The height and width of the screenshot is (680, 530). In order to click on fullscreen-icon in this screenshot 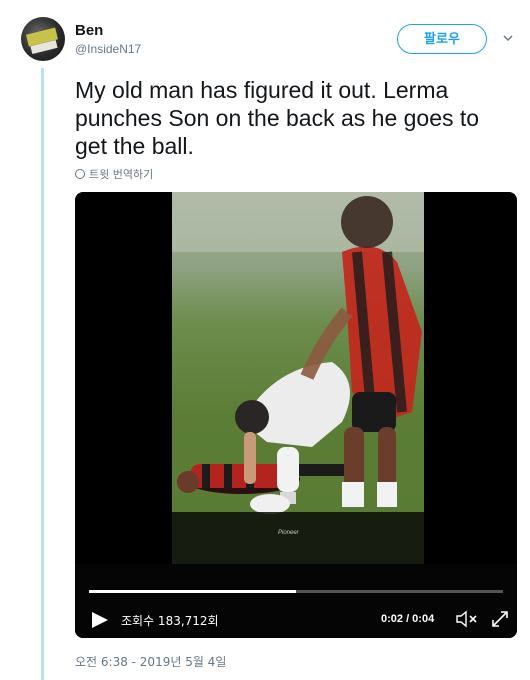, I will do `click(500, 619)`.